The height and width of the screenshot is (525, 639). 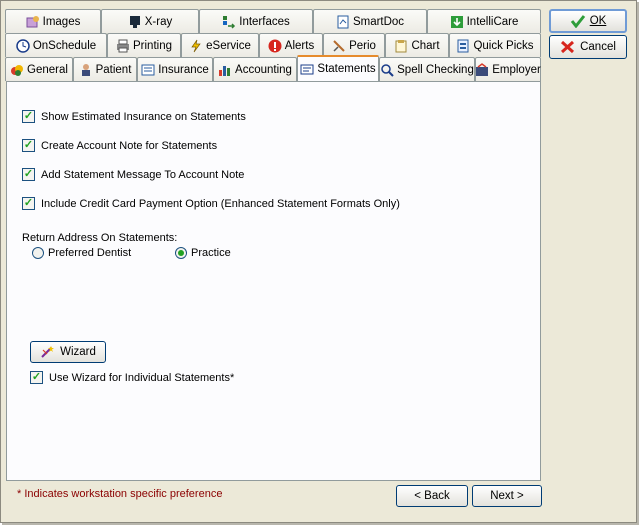 I want to click on tab-smartdoc: SmartDoc, so click(x=370, y=21).